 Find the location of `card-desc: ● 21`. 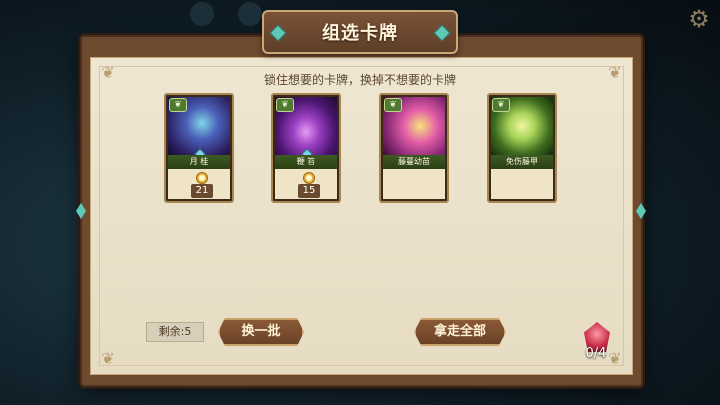

card-desc: ● 21 is located at coordinates (199, 184).